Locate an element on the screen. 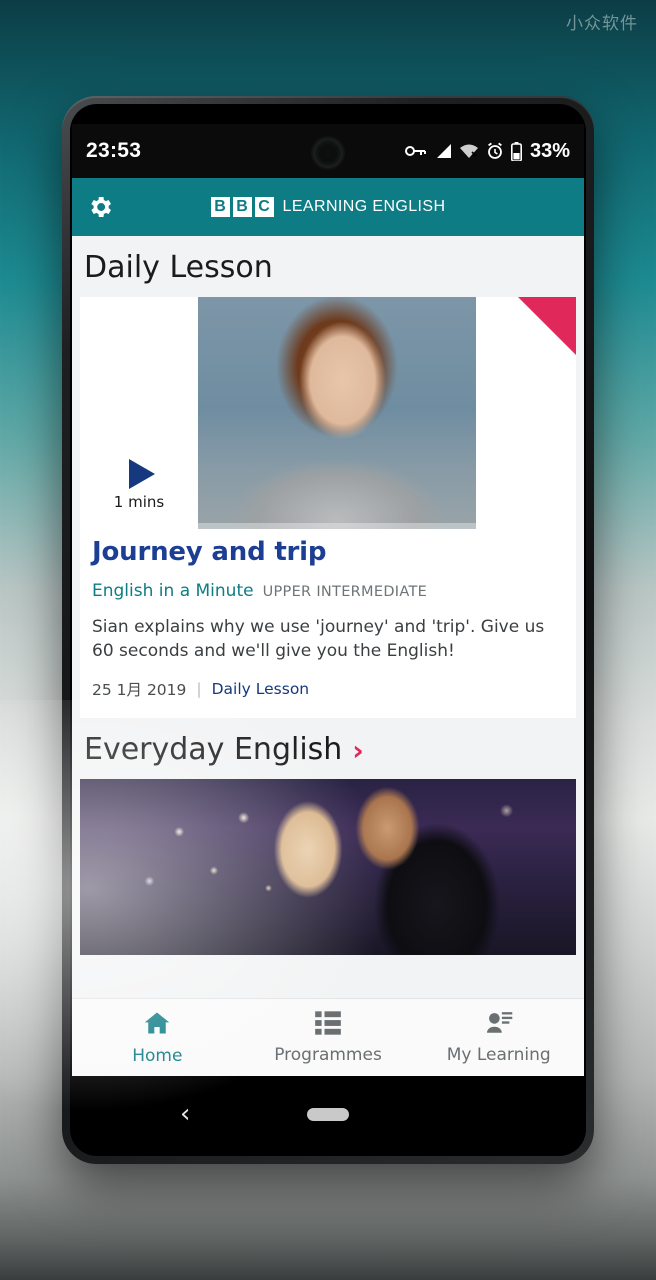 Image resolution: width=656 pixels, height=1280 pixels. everyday-english-card is located at coordinates (328, 867).